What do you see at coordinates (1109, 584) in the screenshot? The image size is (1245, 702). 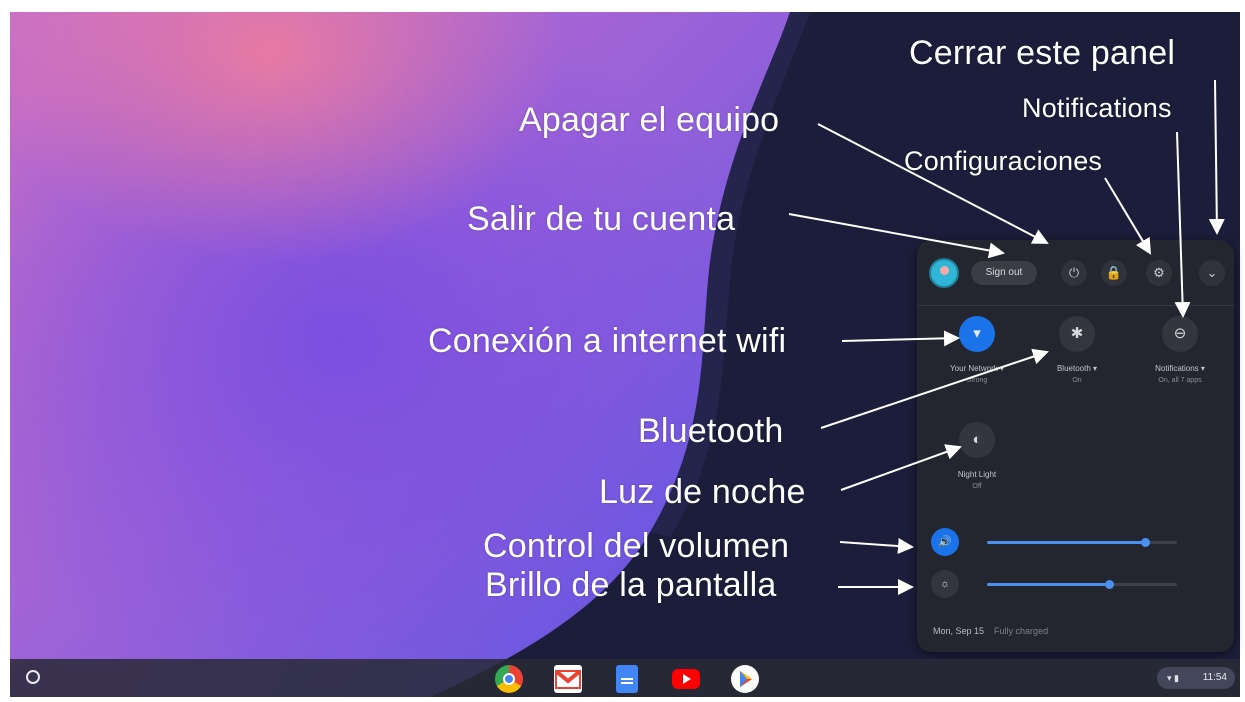 I see `brightness-slider-thumb` at bounding box center [1109, 584].